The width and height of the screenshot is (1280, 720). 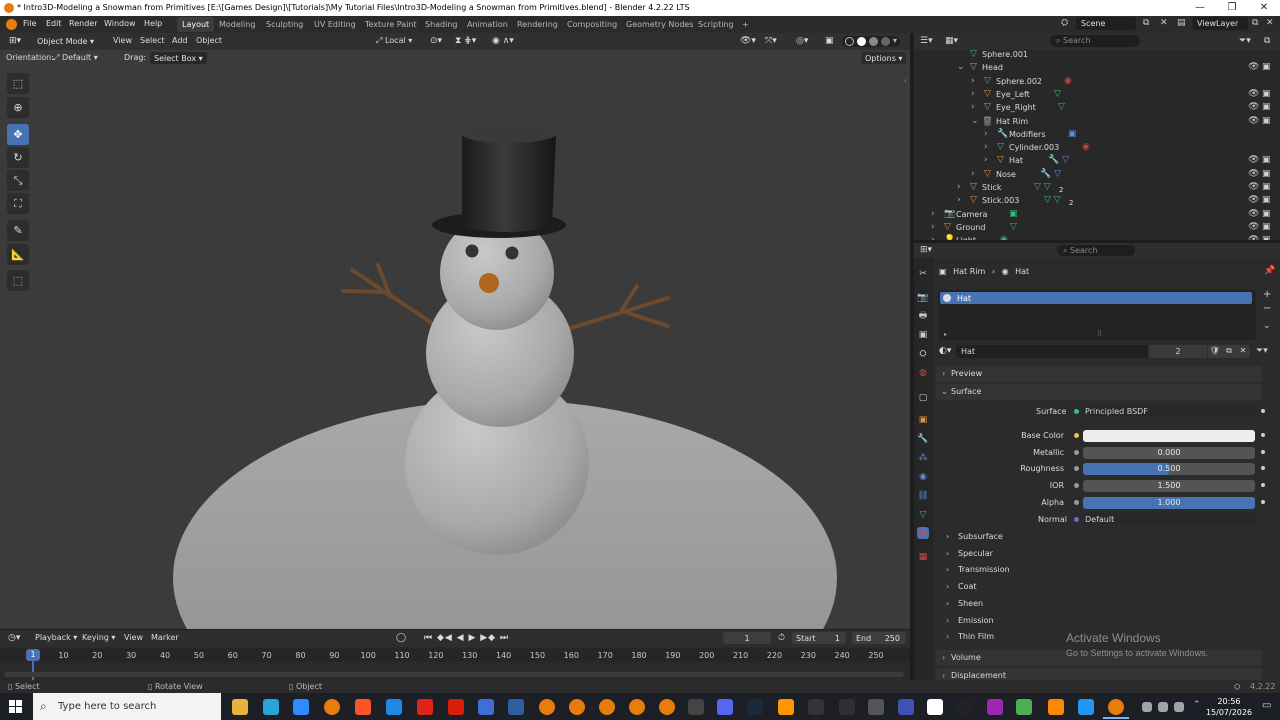 I want to click on xray-icon: ▣, so click(x=829, y=41).